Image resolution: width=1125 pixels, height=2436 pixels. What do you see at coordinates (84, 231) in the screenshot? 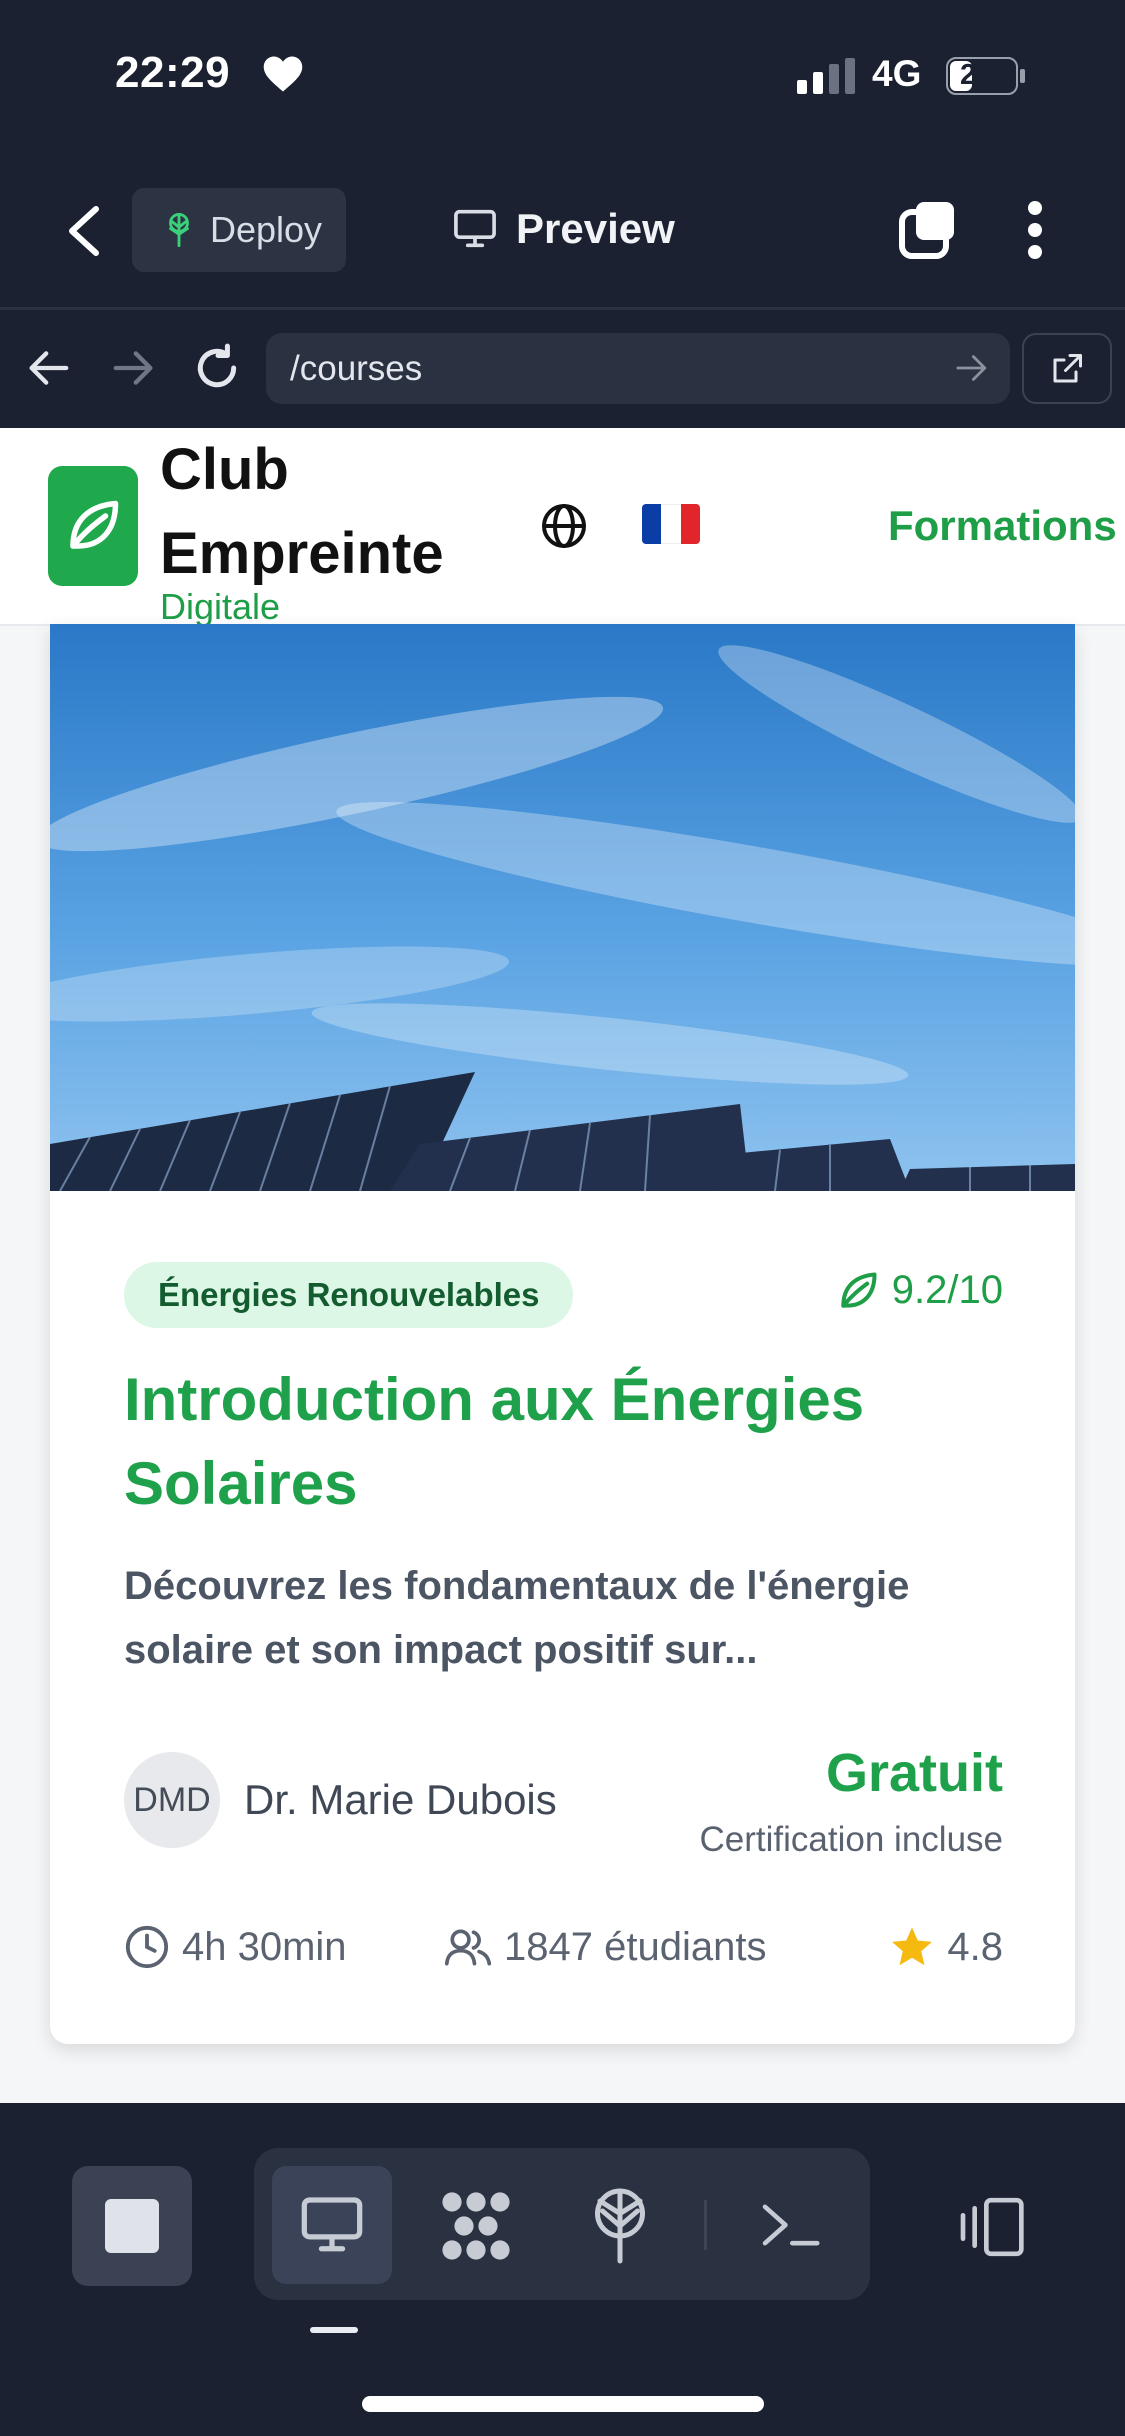
I see `back-chevron-icon` at bounding box center [84, 231].